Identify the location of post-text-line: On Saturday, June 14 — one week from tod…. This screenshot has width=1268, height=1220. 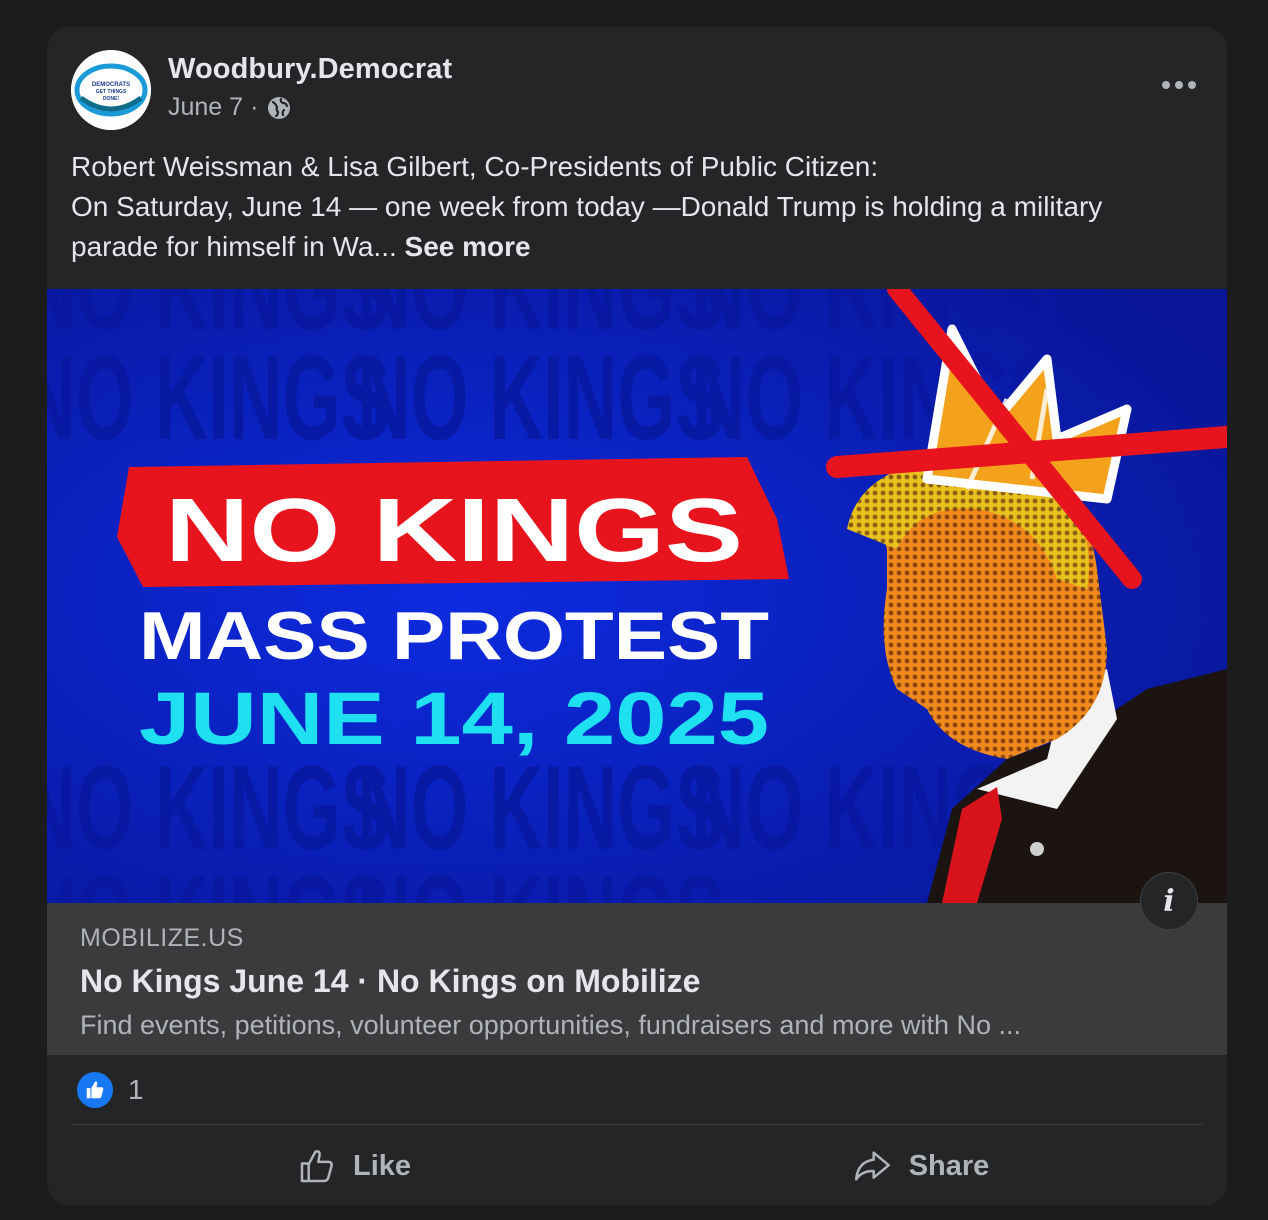
(587, 206).